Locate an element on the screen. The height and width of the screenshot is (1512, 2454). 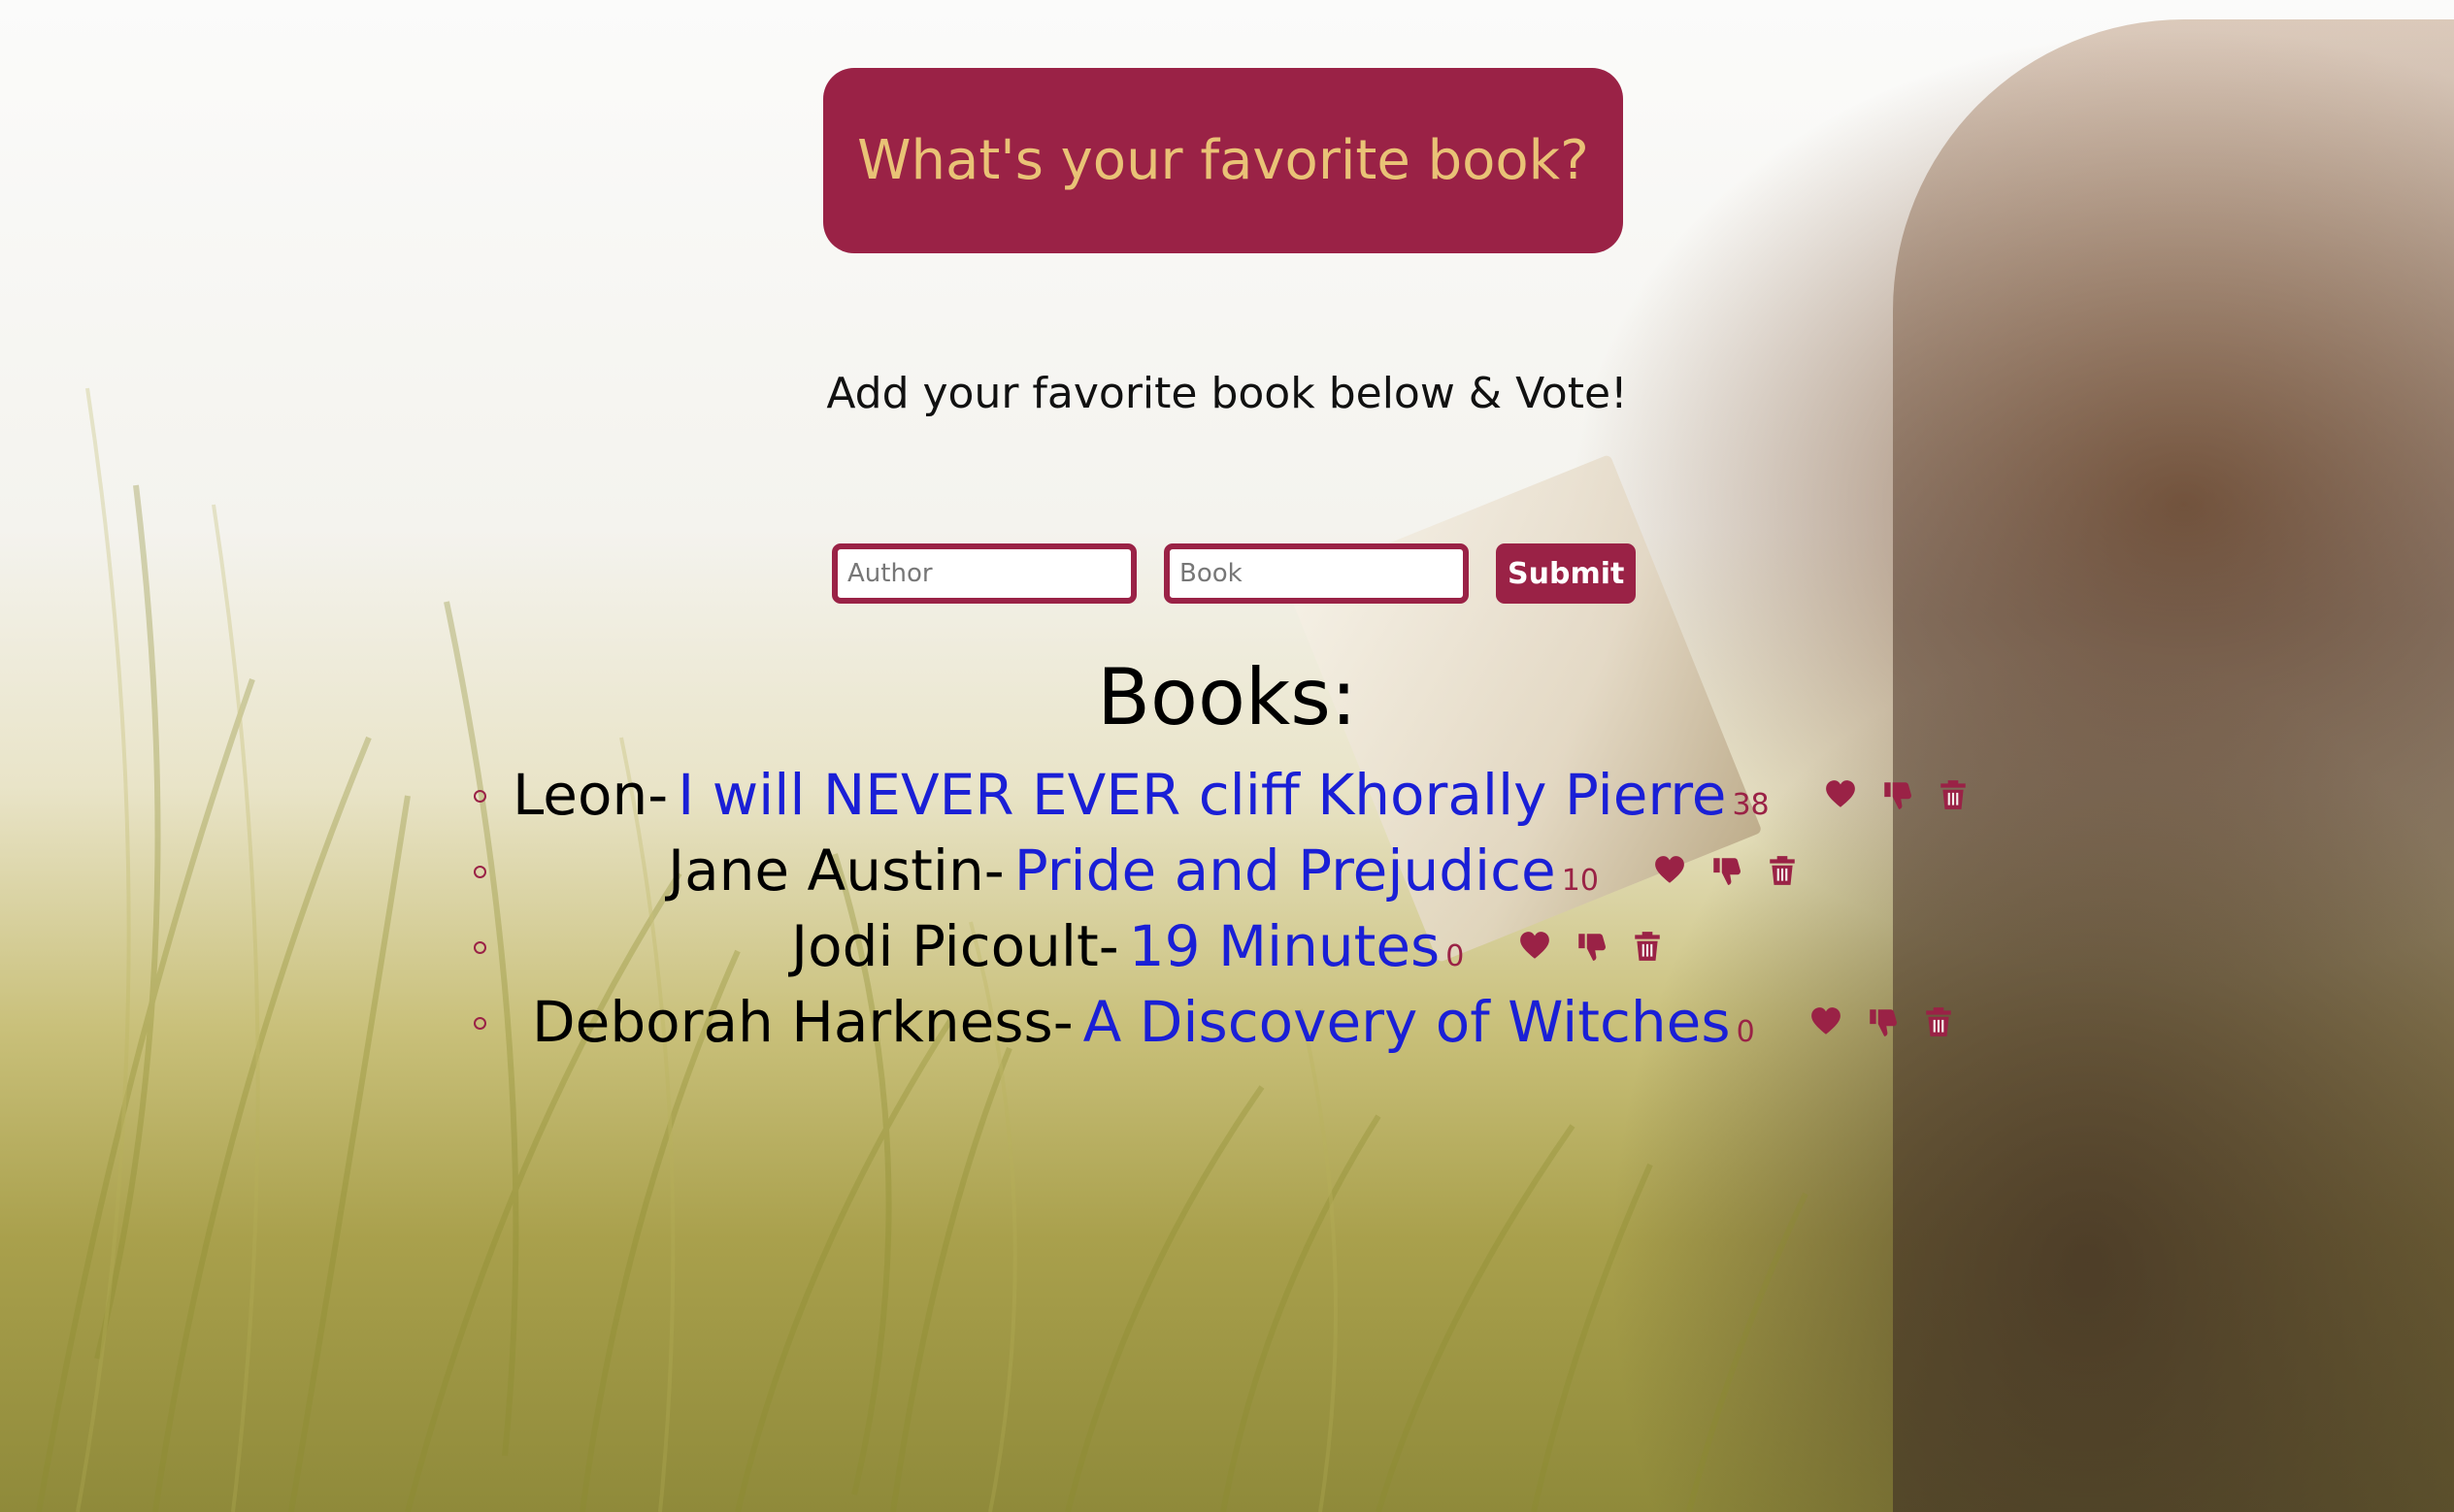
book-entry: Jane Austin- Pride and Prejudice 10 is located at coordinates (1133, 871).